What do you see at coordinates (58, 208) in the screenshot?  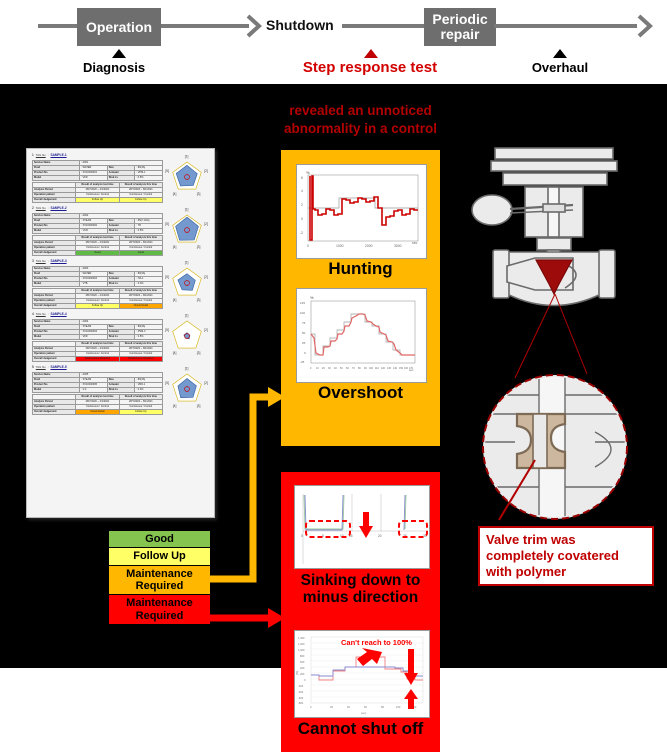 I see `entry-tag-value: SAMPLE-2` at bounding box center [58, 208].